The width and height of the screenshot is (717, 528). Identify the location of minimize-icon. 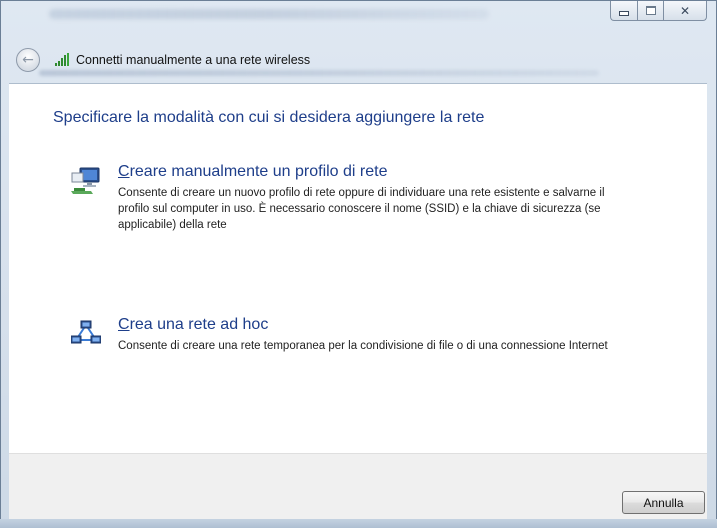
(624, 13).